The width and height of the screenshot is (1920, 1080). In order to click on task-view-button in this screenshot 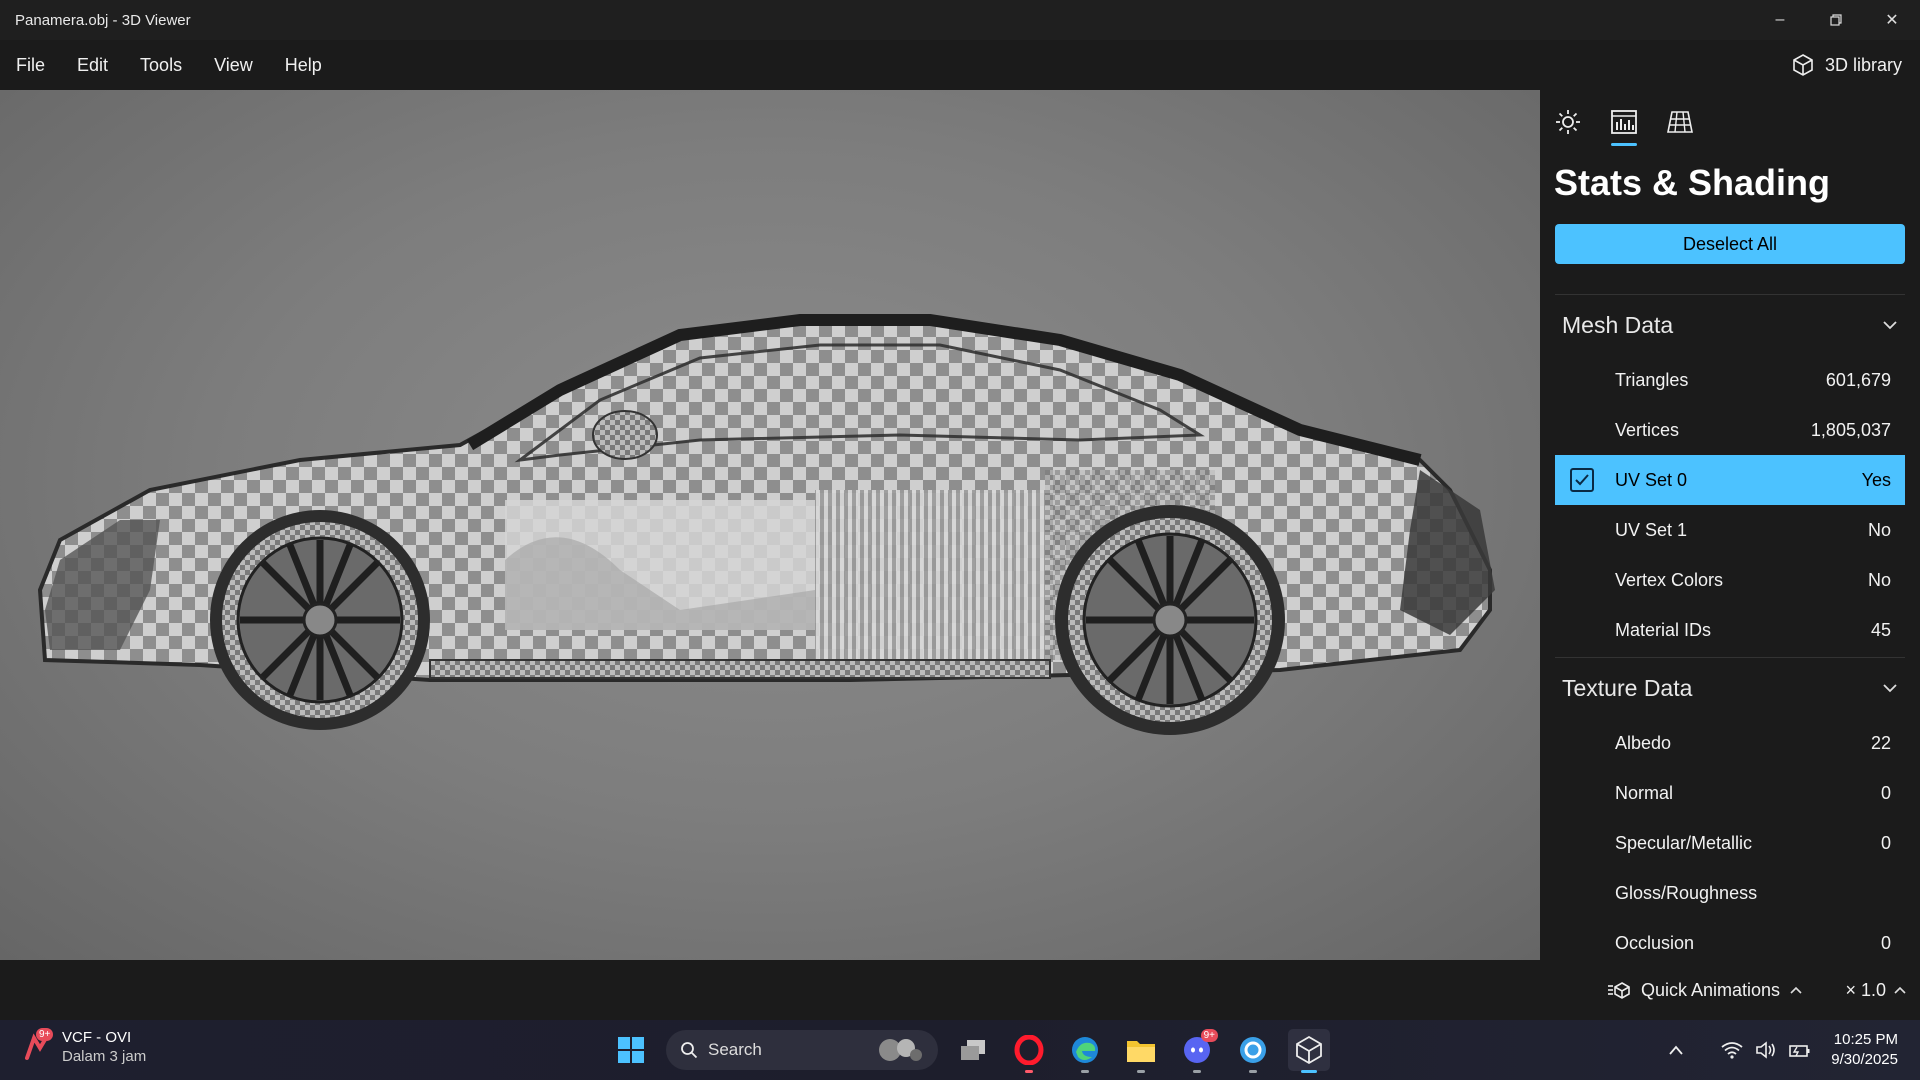, I will do `click(973, 1050)`.